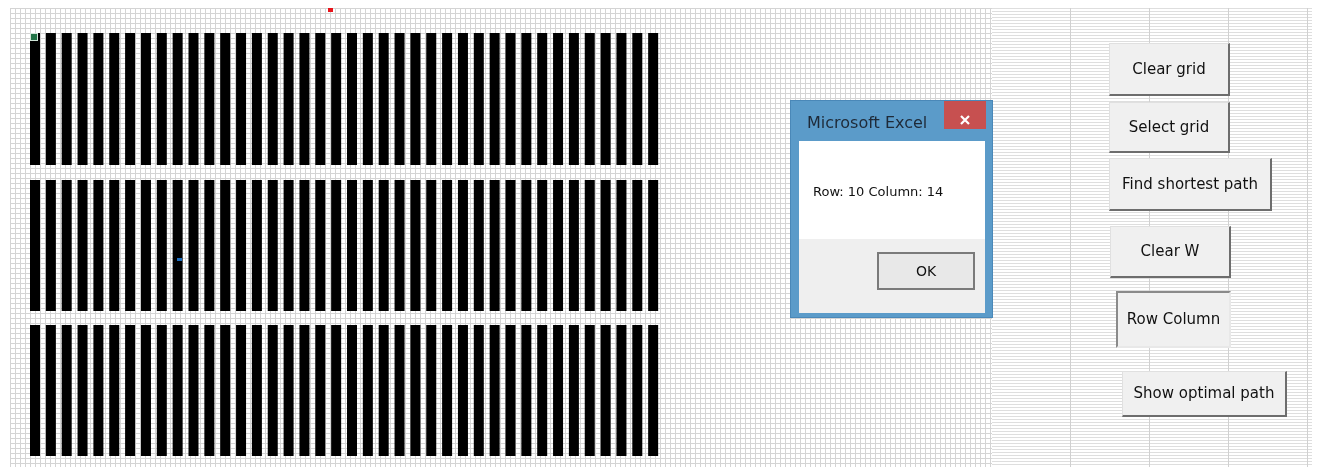 The height and width of the screenshot is (469, 1317). Describe the element at coordinates (1204, 394) in the screenshot. I see `macro-button: Show optimal path` at that location.